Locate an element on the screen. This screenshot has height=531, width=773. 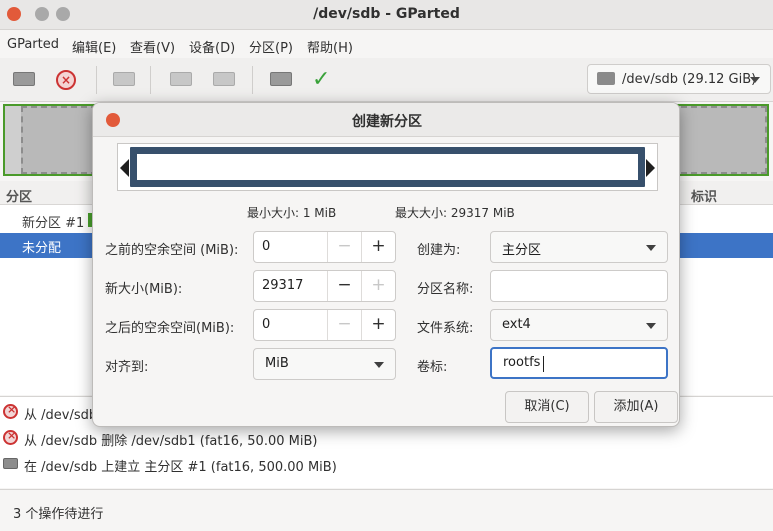
resize-left-handle-icon is located at coordinates (124, 168).